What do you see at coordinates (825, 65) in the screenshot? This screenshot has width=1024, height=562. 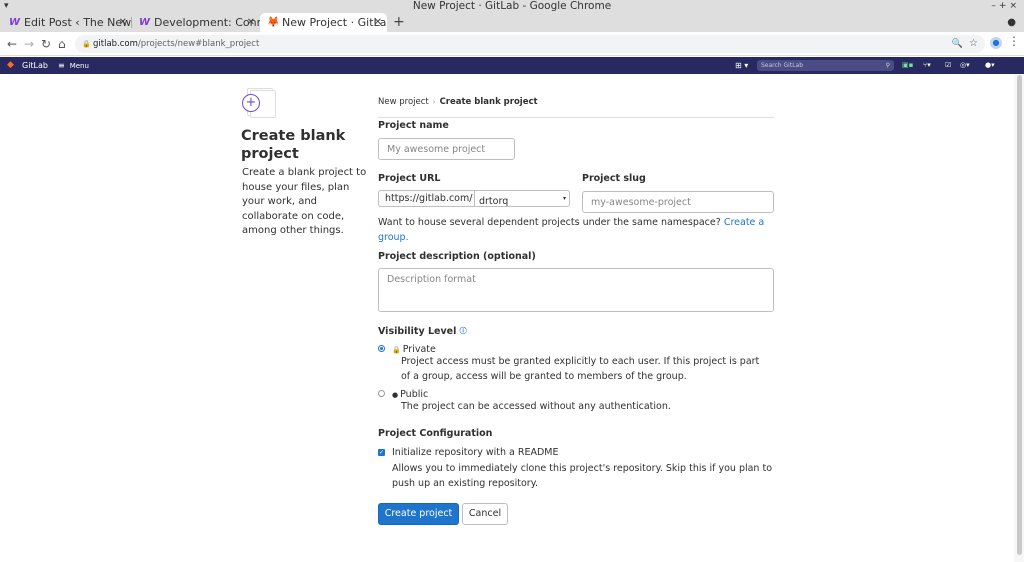 I see `search-gitlab-input: Search GitLab ⚲` at bounding box center [825, 65].